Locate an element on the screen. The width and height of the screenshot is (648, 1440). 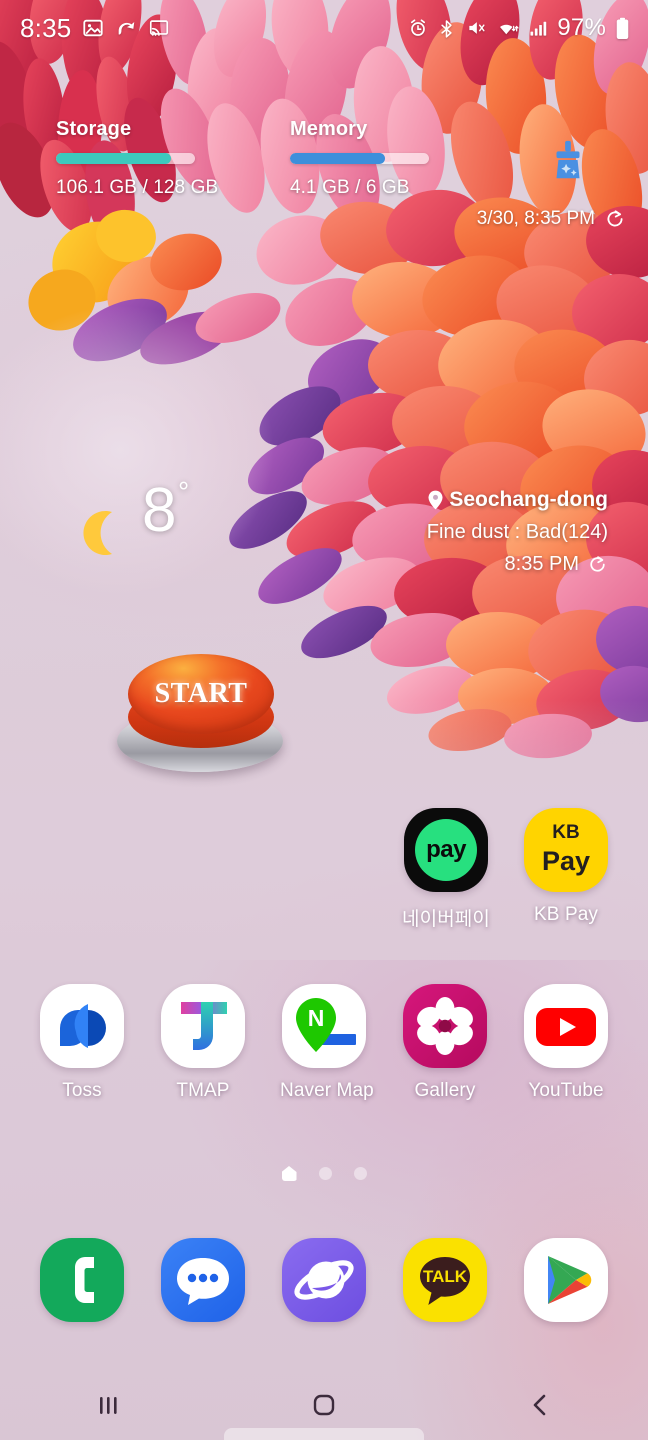
system-monitor-timestamp-row: 3/30, 8:35 PM is located at coordinates (551, 219).